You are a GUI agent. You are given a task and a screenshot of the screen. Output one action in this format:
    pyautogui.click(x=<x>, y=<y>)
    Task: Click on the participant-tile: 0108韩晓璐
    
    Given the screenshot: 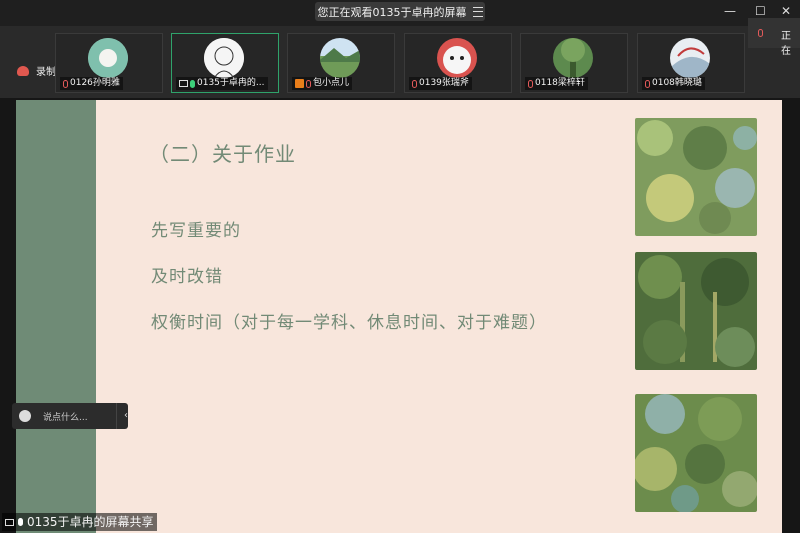 What is the action you would take?
    pyautogui.click(x=691, y=63)
    